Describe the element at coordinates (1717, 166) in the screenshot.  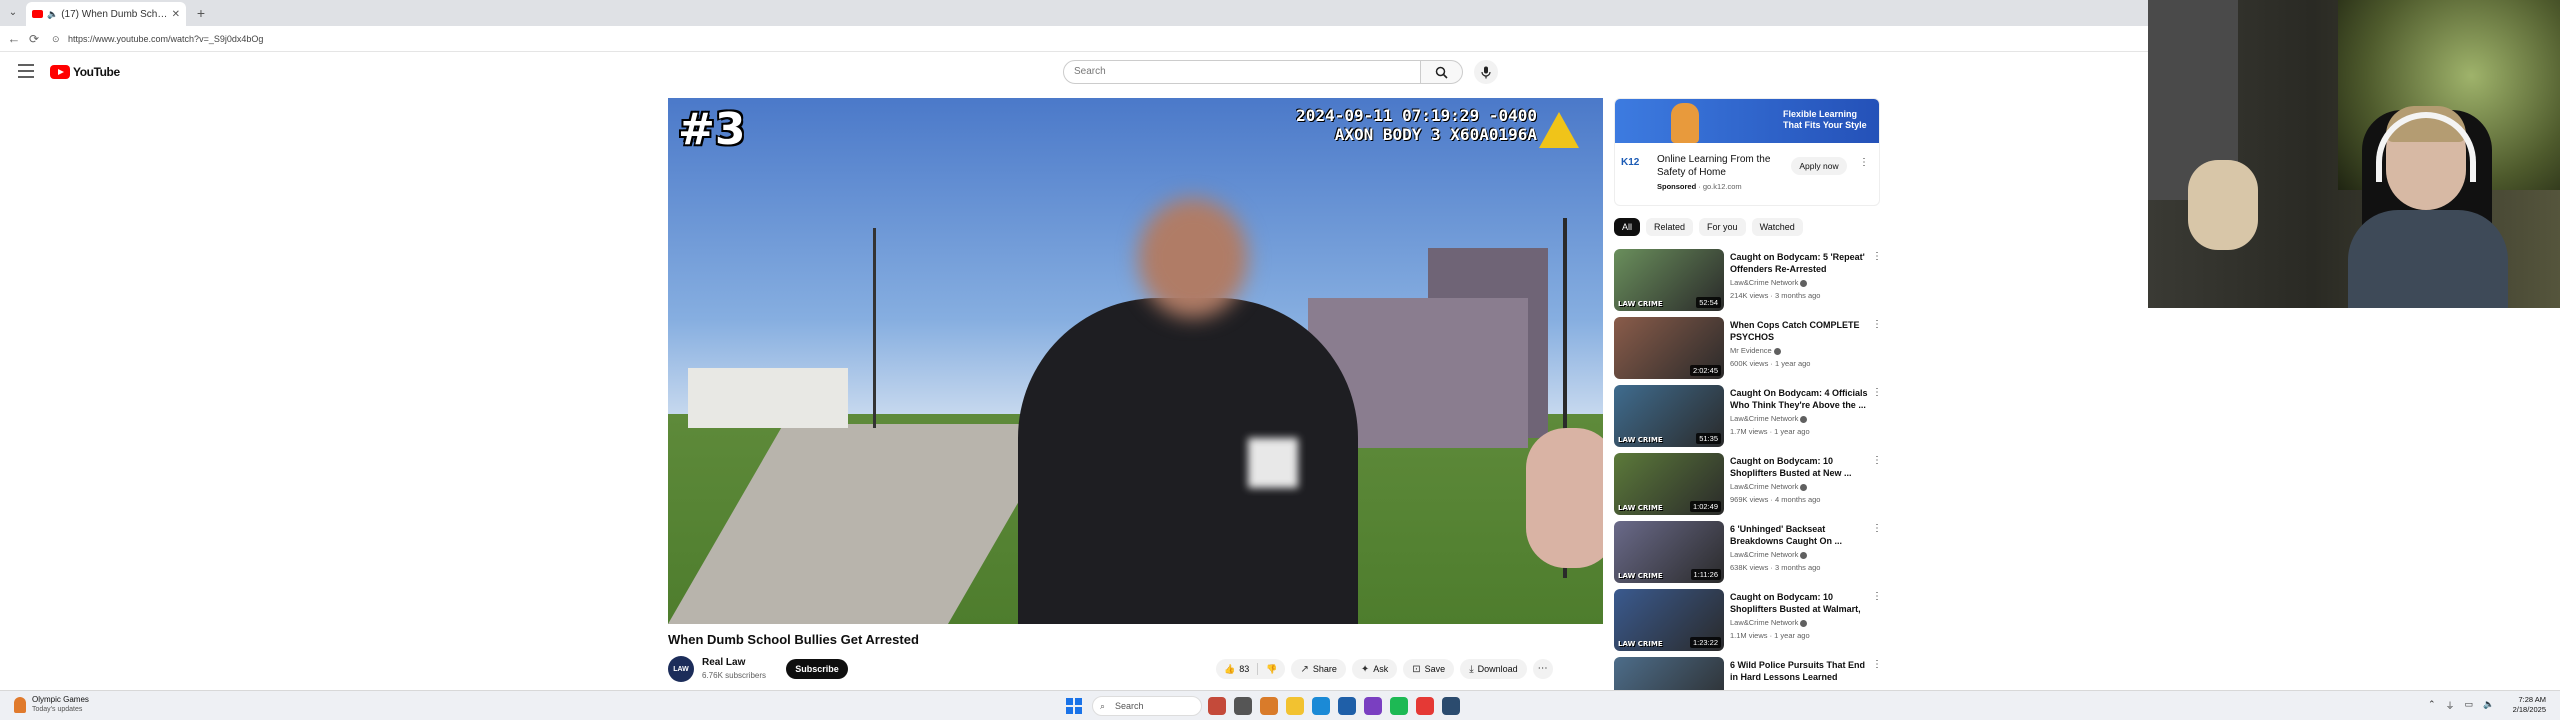
I see `ad-title: Online Learning From the Safety of Home` at that location.